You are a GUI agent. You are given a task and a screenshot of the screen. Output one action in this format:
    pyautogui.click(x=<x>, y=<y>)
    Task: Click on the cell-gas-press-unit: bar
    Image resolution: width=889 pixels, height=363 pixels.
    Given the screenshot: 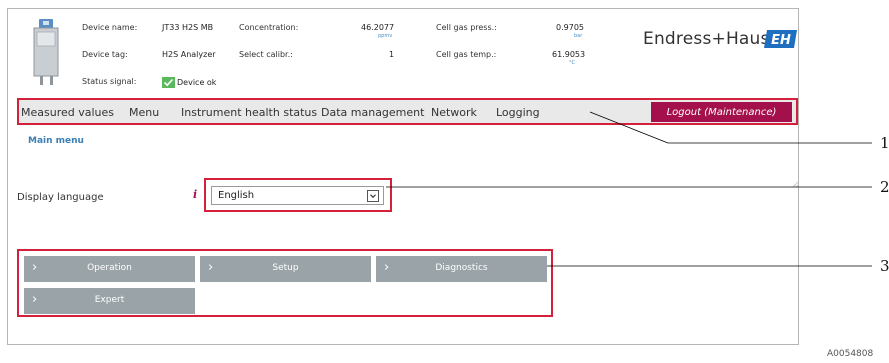 What is the action you would take?
    pyautogui.click(x=578, y=36)
    